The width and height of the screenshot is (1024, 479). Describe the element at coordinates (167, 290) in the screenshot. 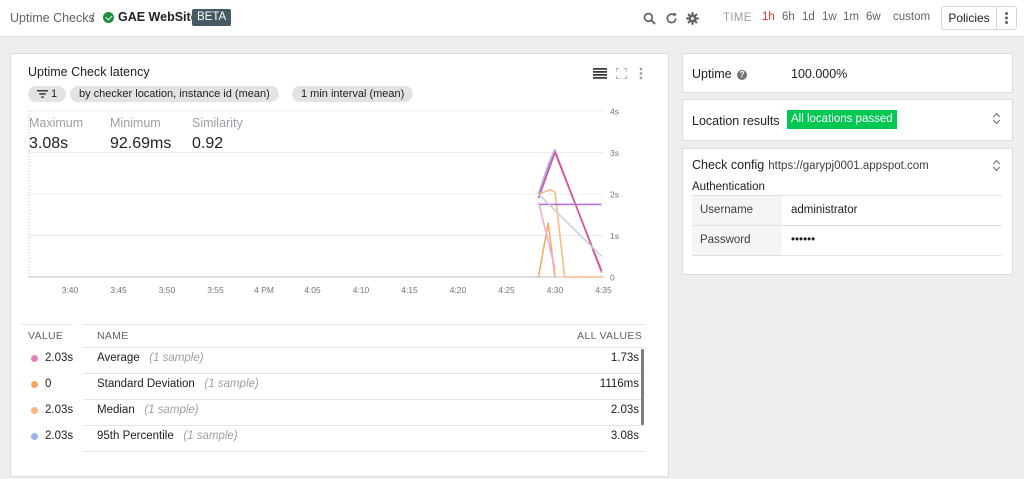

I see `x-tick-label: 3:50` at that location.